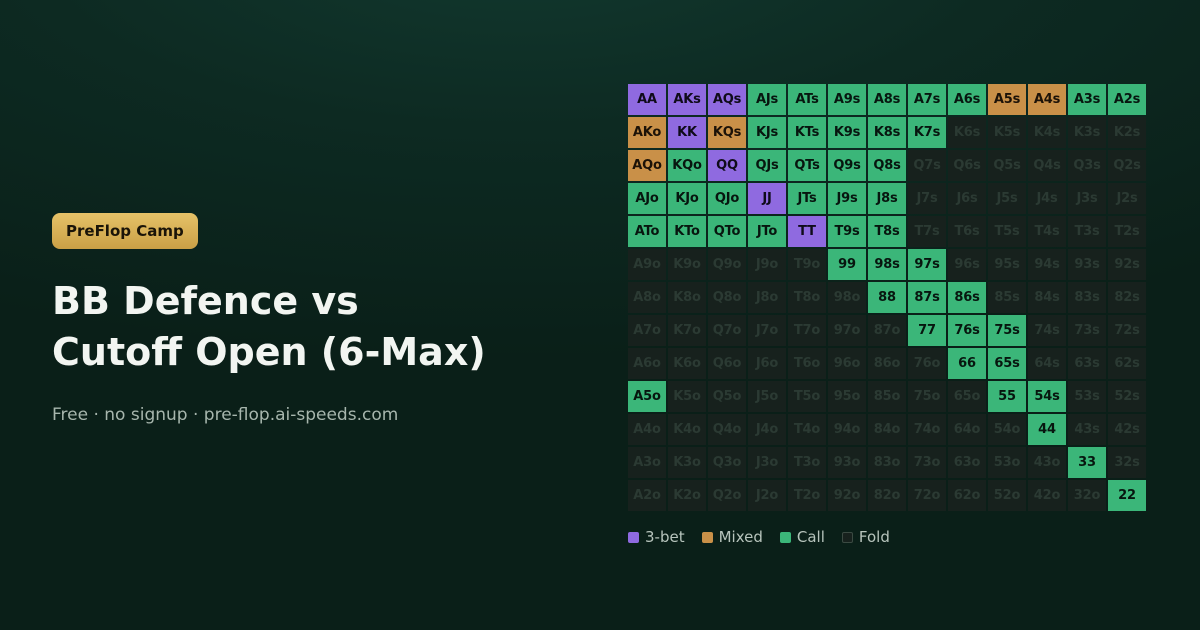 This screenshot has width=1200, height=630. Describe the element at coordinates (967, 99) in the screenshot. I see `hand-cell-A6s: A6s` at that location.